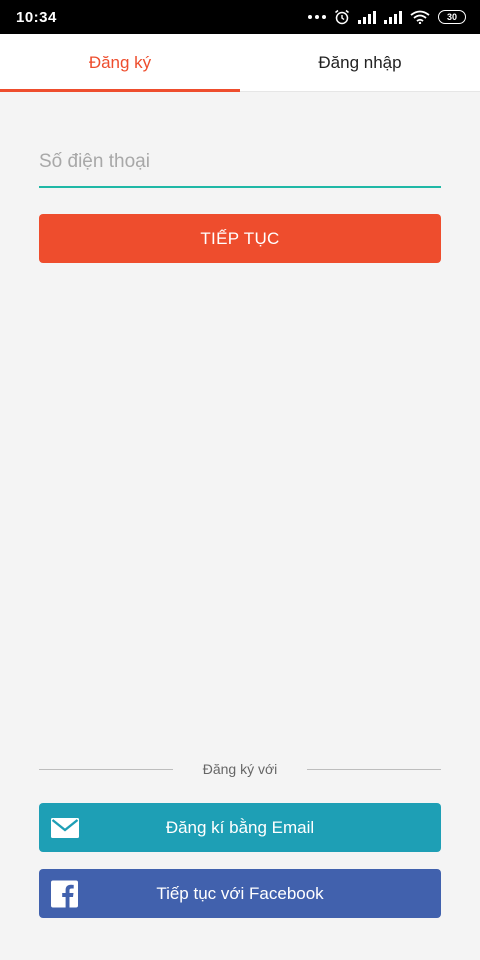 This screenshot has width=480, height=960. I want to click on continue-button: TIẾP TỤC, so click(240, 238).